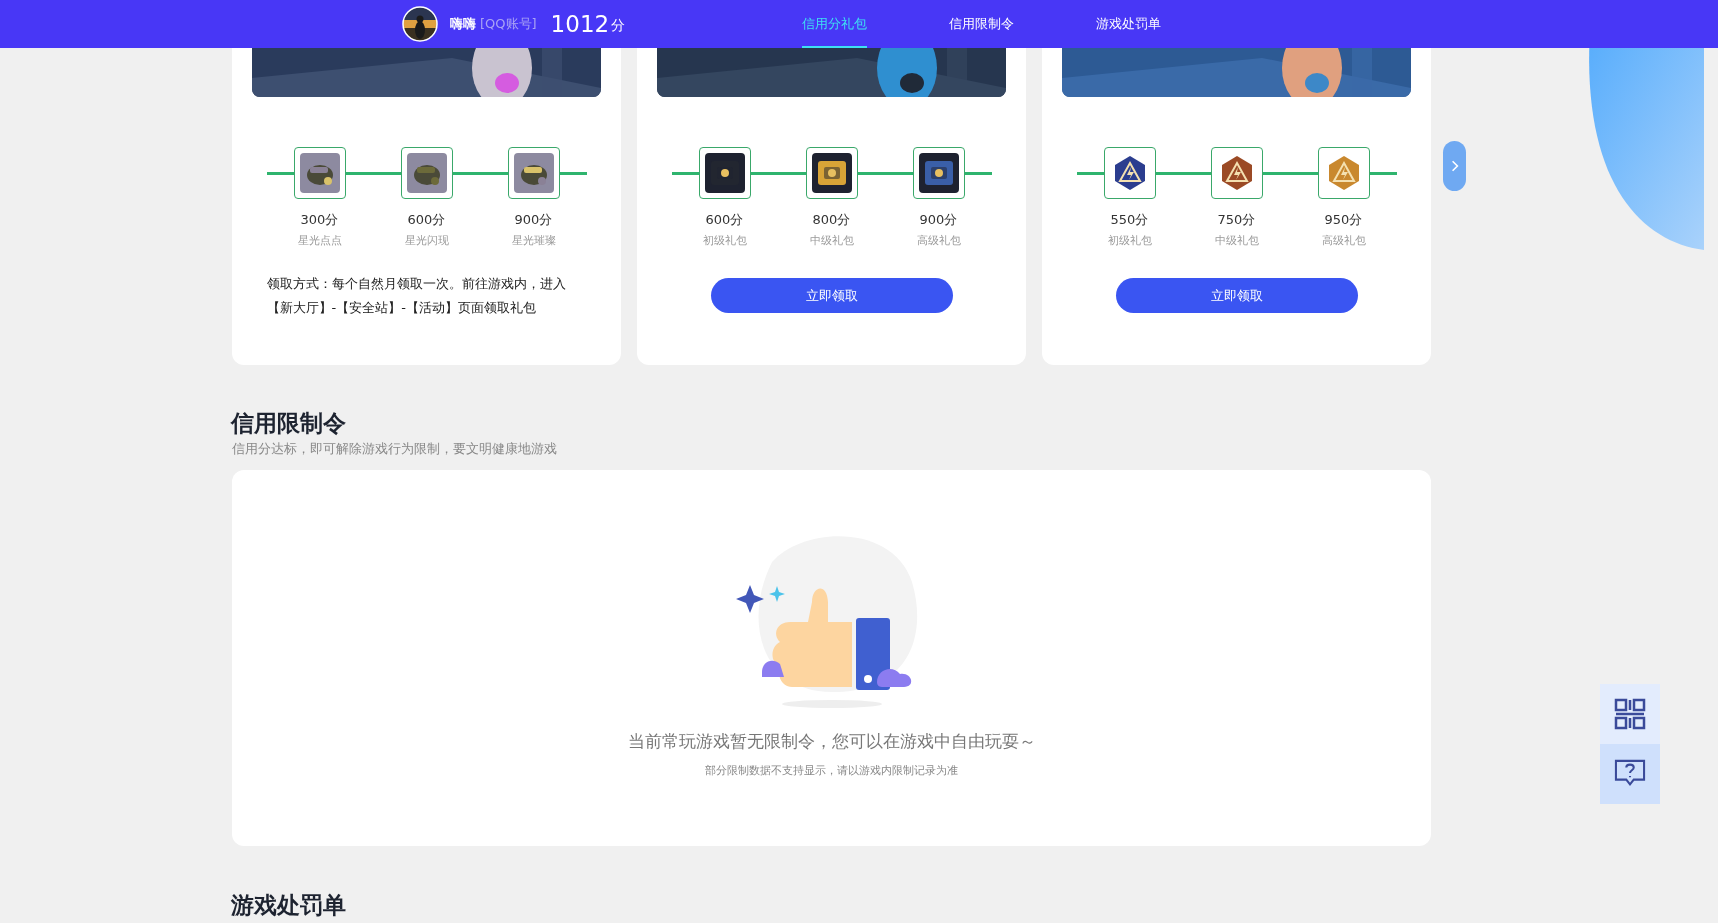  I want to click on section-title: 信用限制令, so click(289, 423).